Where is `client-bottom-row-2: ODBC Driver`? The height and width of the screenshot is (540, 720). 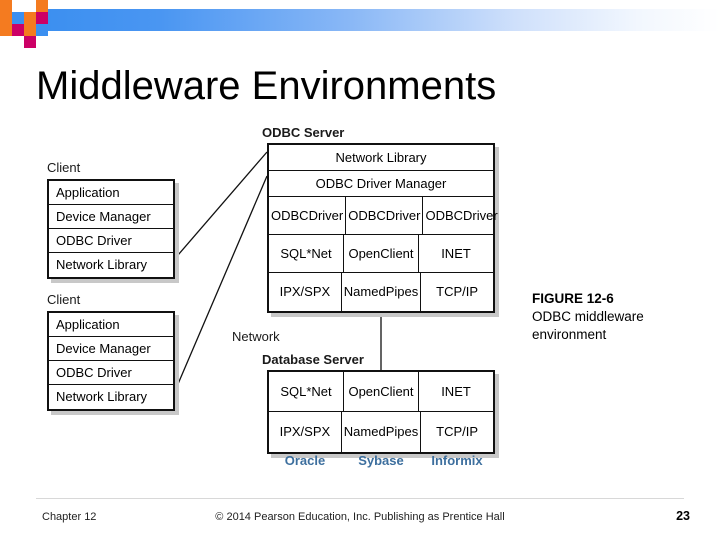 client-bottom-row-2: ODBC Driver is located at coordinates (111, 373).